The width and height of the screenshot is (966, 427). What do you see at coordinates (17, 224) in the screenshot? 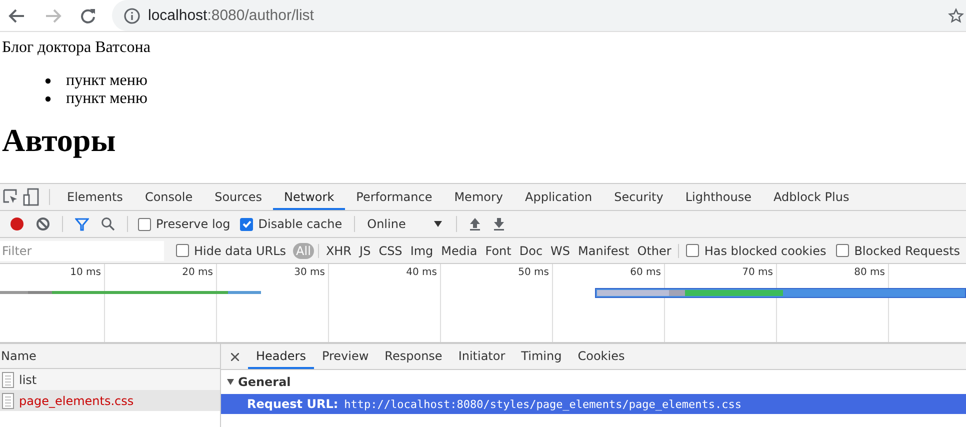
I see `record-icon` at bounding box center [17, 224].